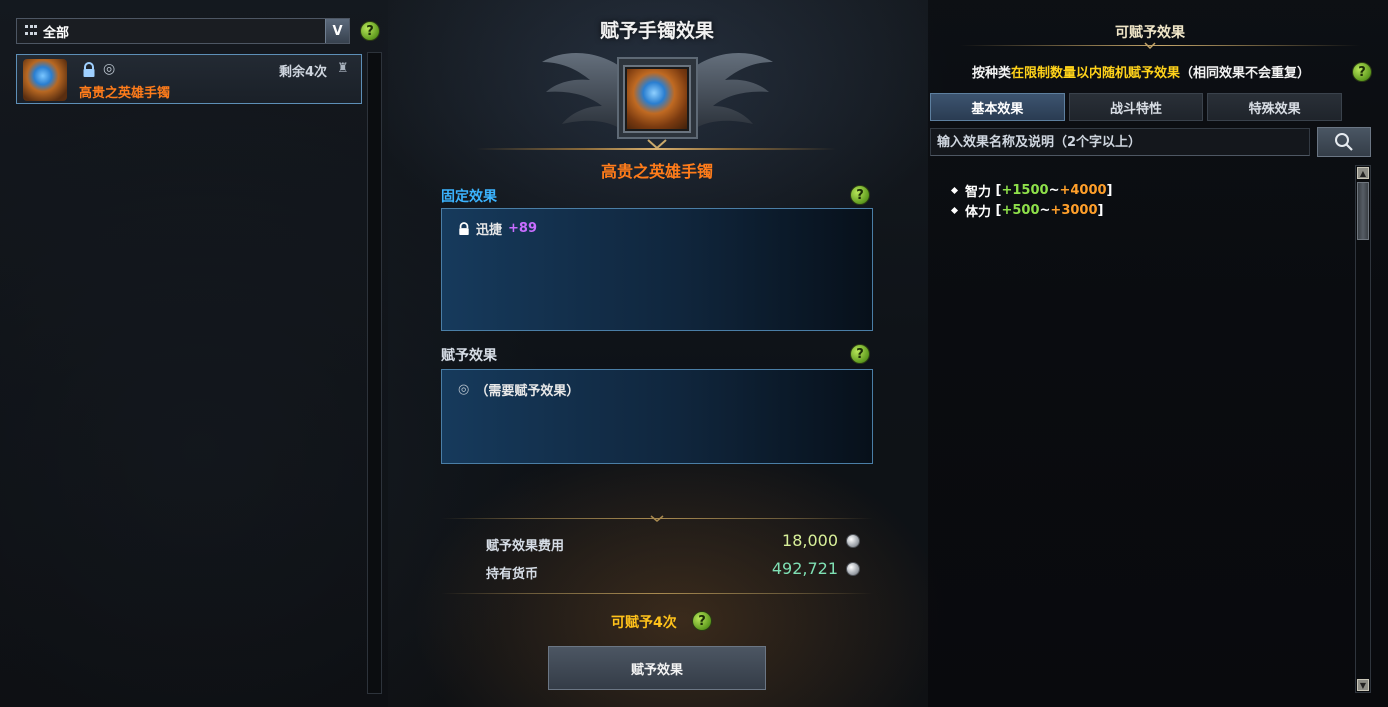 The height and width of the screenshot is (707, 1388). I want to click on list-item: 体力 [+500 ~ +3000], so click(1031, 210).